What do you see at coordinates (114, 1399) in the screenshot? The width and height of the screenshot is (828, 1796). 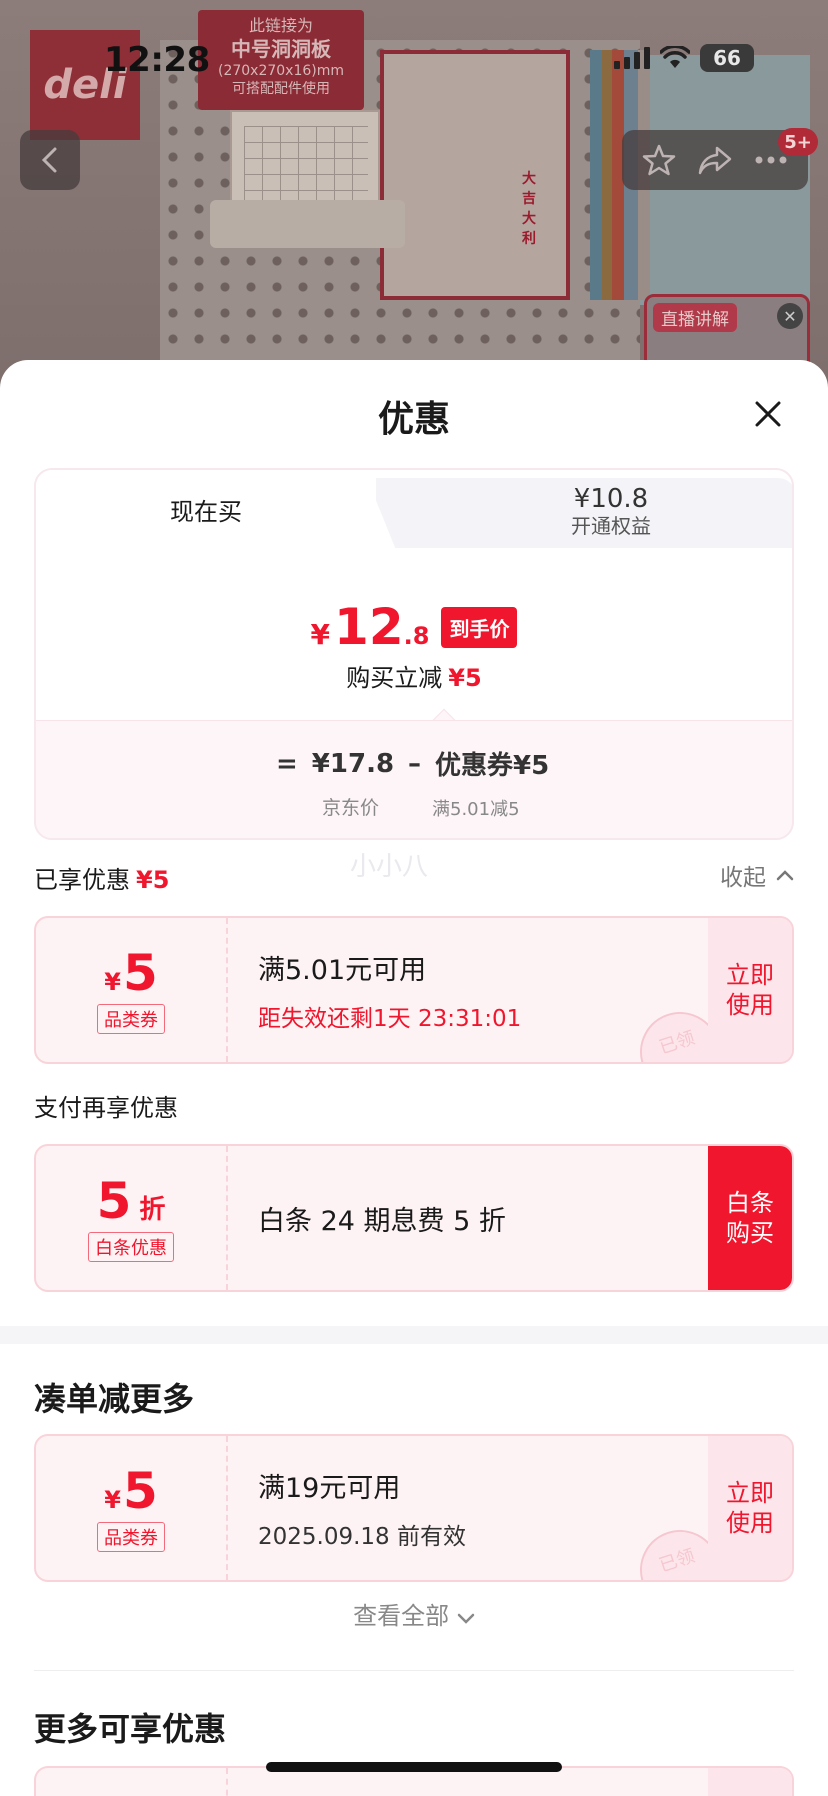 I see `more-discount-title: 凑单减更多` at bounding box center [114, 1399].